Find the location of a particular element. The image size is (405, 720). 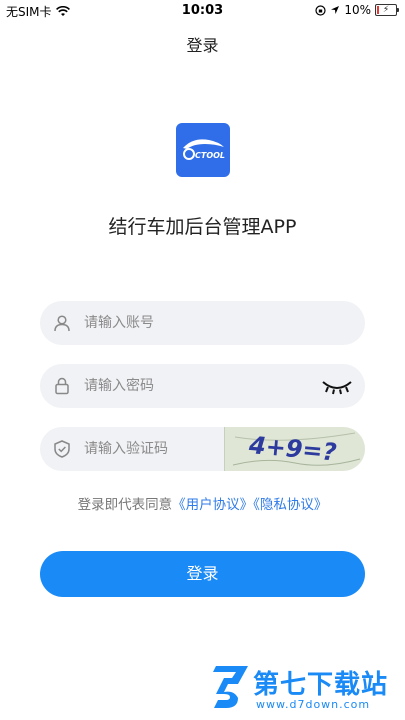

privacy-policy-link: 《隐私协议》 is located at coordinates (290, 505).